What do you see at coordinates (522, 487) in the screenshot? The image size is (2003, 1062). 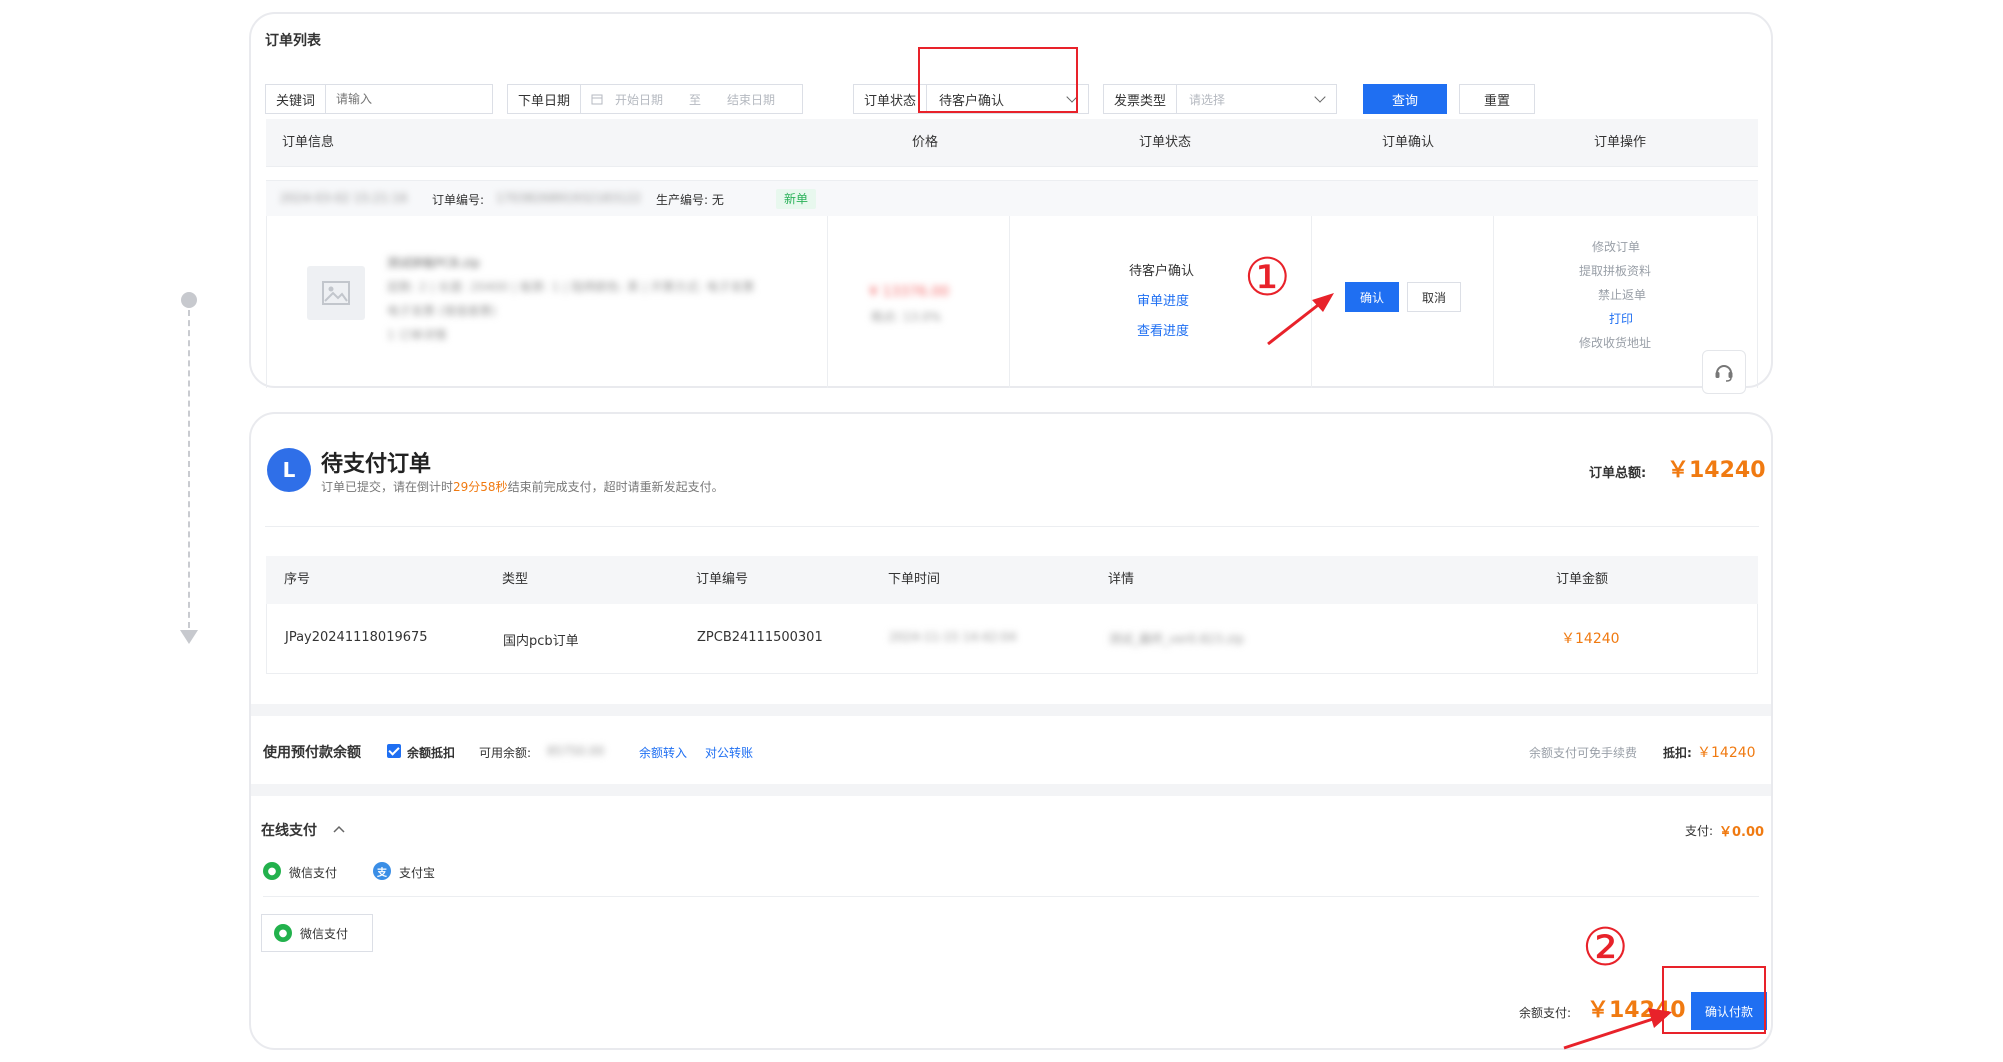 I see `payment-subtitle: 订单已提交，请在倒计时29分58秒结束前完成支付，超时请重新发起支付。` at bounding box center [522, 487].